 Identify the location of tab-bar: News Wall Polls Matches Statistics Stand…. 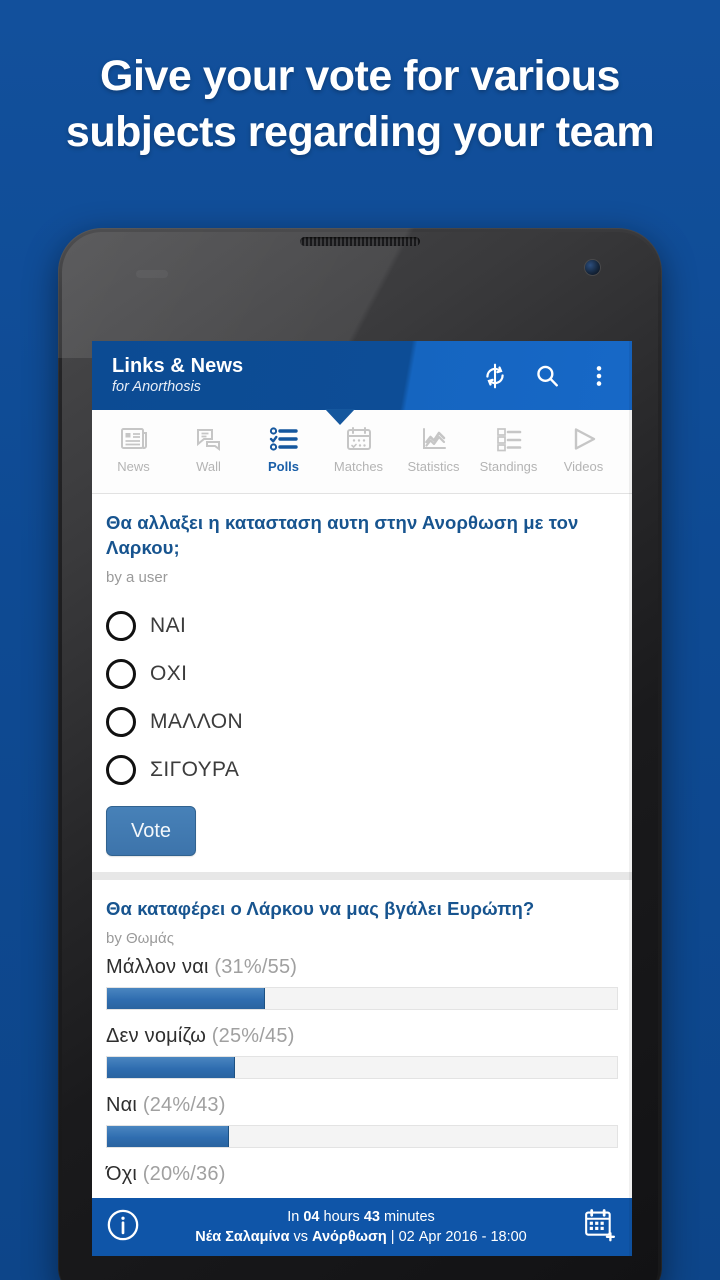
(362, 451).